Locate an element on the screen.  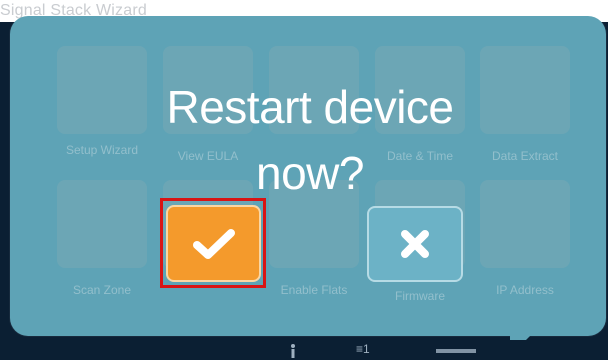
count-indicator: ≡1 is located at coordinates (363, 349).